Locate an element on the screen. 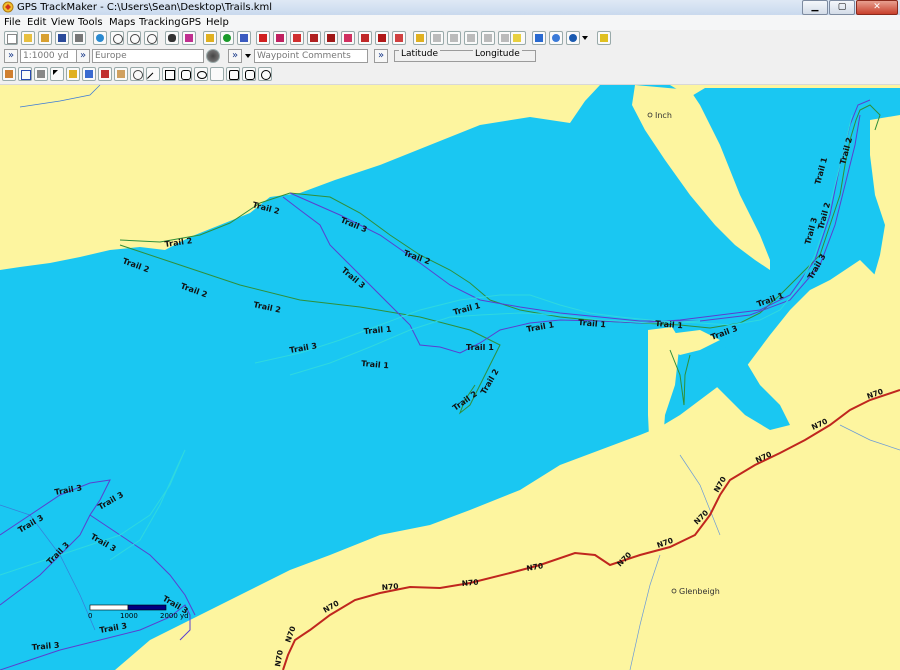 This screenshot has width=900, height=670. waypoint-edit-icon is located at coordinates (399, 38).